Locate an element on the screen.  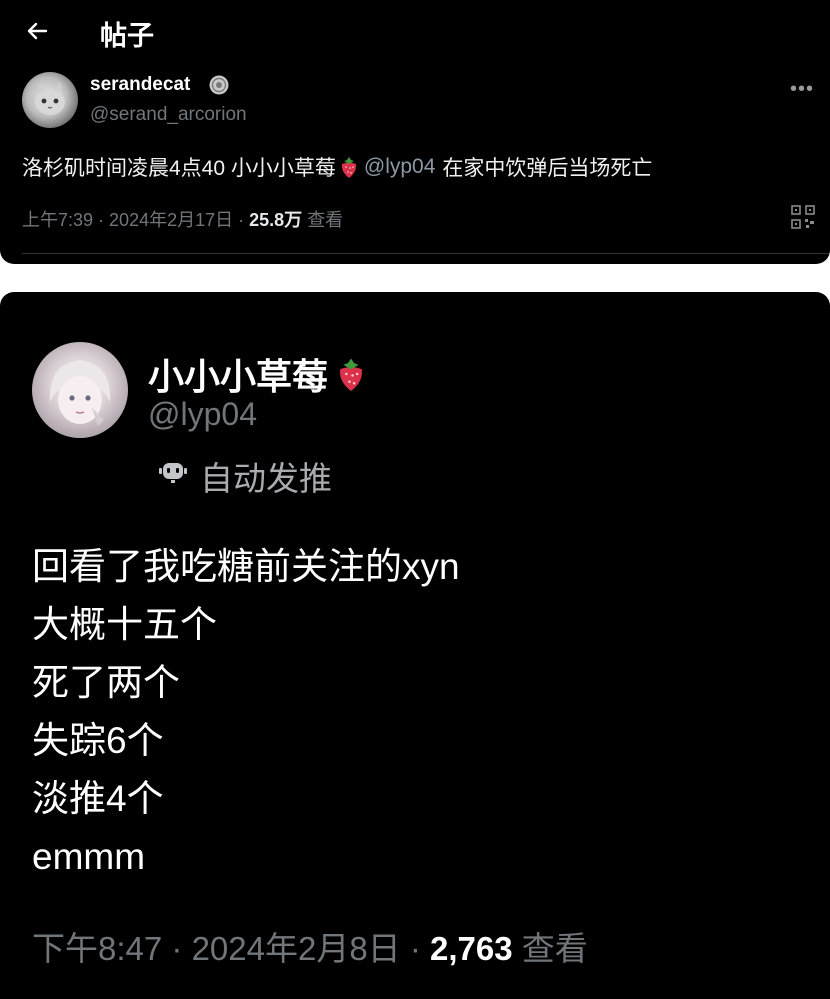
view-count: 2,763 is located at coordinates (471, 948).